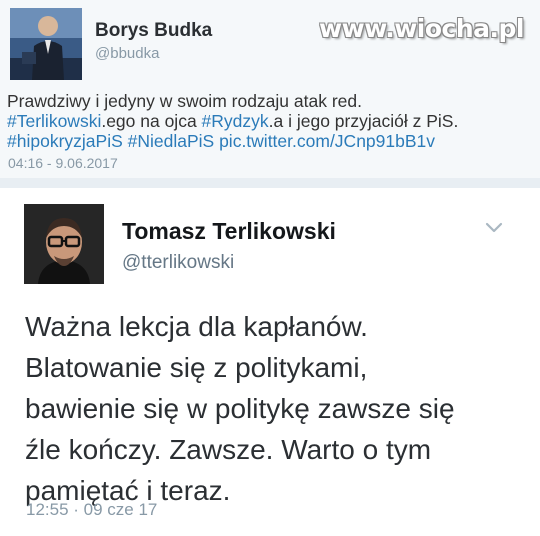 The height and width of the screenshot is (536, 540). Describe the element at coordinates (153, 31) in the screenshot. I see `author-name: Borys Budka` at that location.